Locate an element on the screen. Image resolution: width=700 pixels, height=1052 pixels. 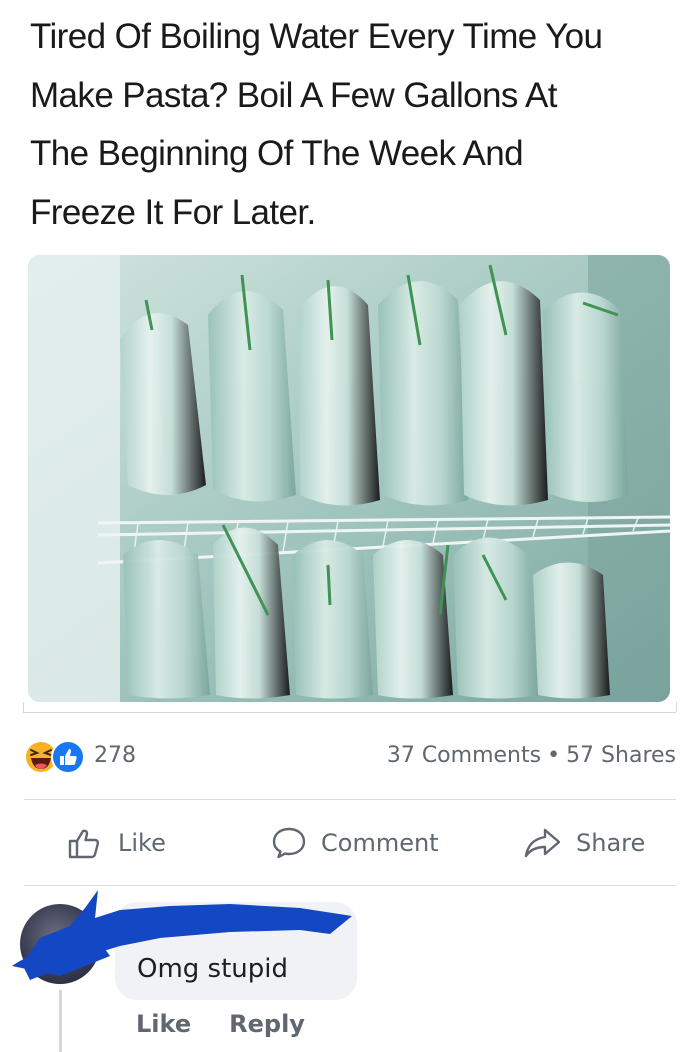
post-stats-row: 278 37 Comments • 57 Shares is located at coordinates (350, 756).